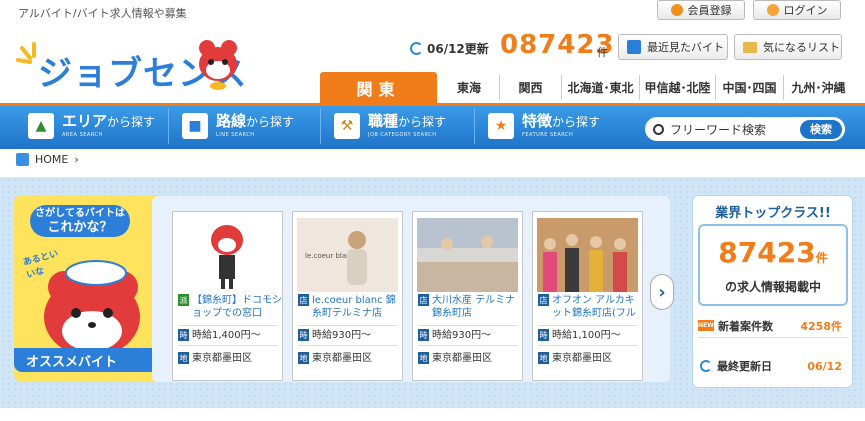 The image size is (865, 421). Describe the element at coordinates (772, 287) in the screenshot. I see `stats-count-caption: の求人情報掲載中` at that location.